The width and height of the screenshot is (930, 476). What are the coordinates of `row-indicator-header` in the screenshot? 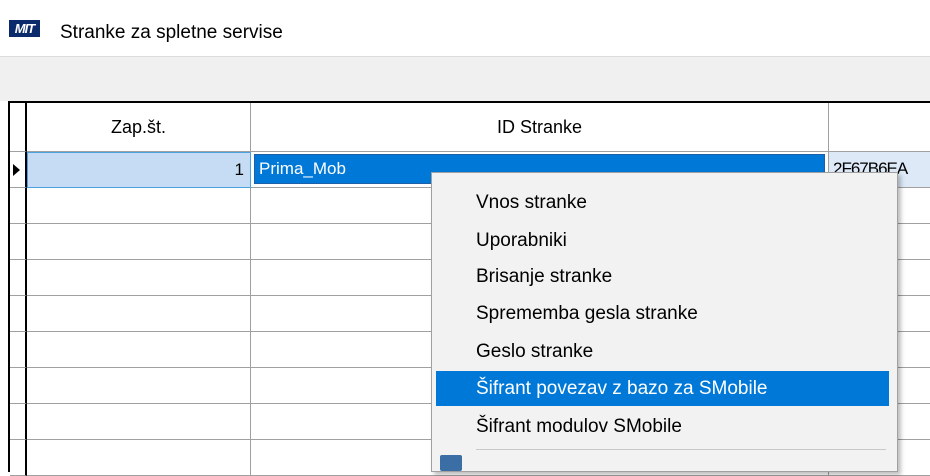 It's located at (18, 127).